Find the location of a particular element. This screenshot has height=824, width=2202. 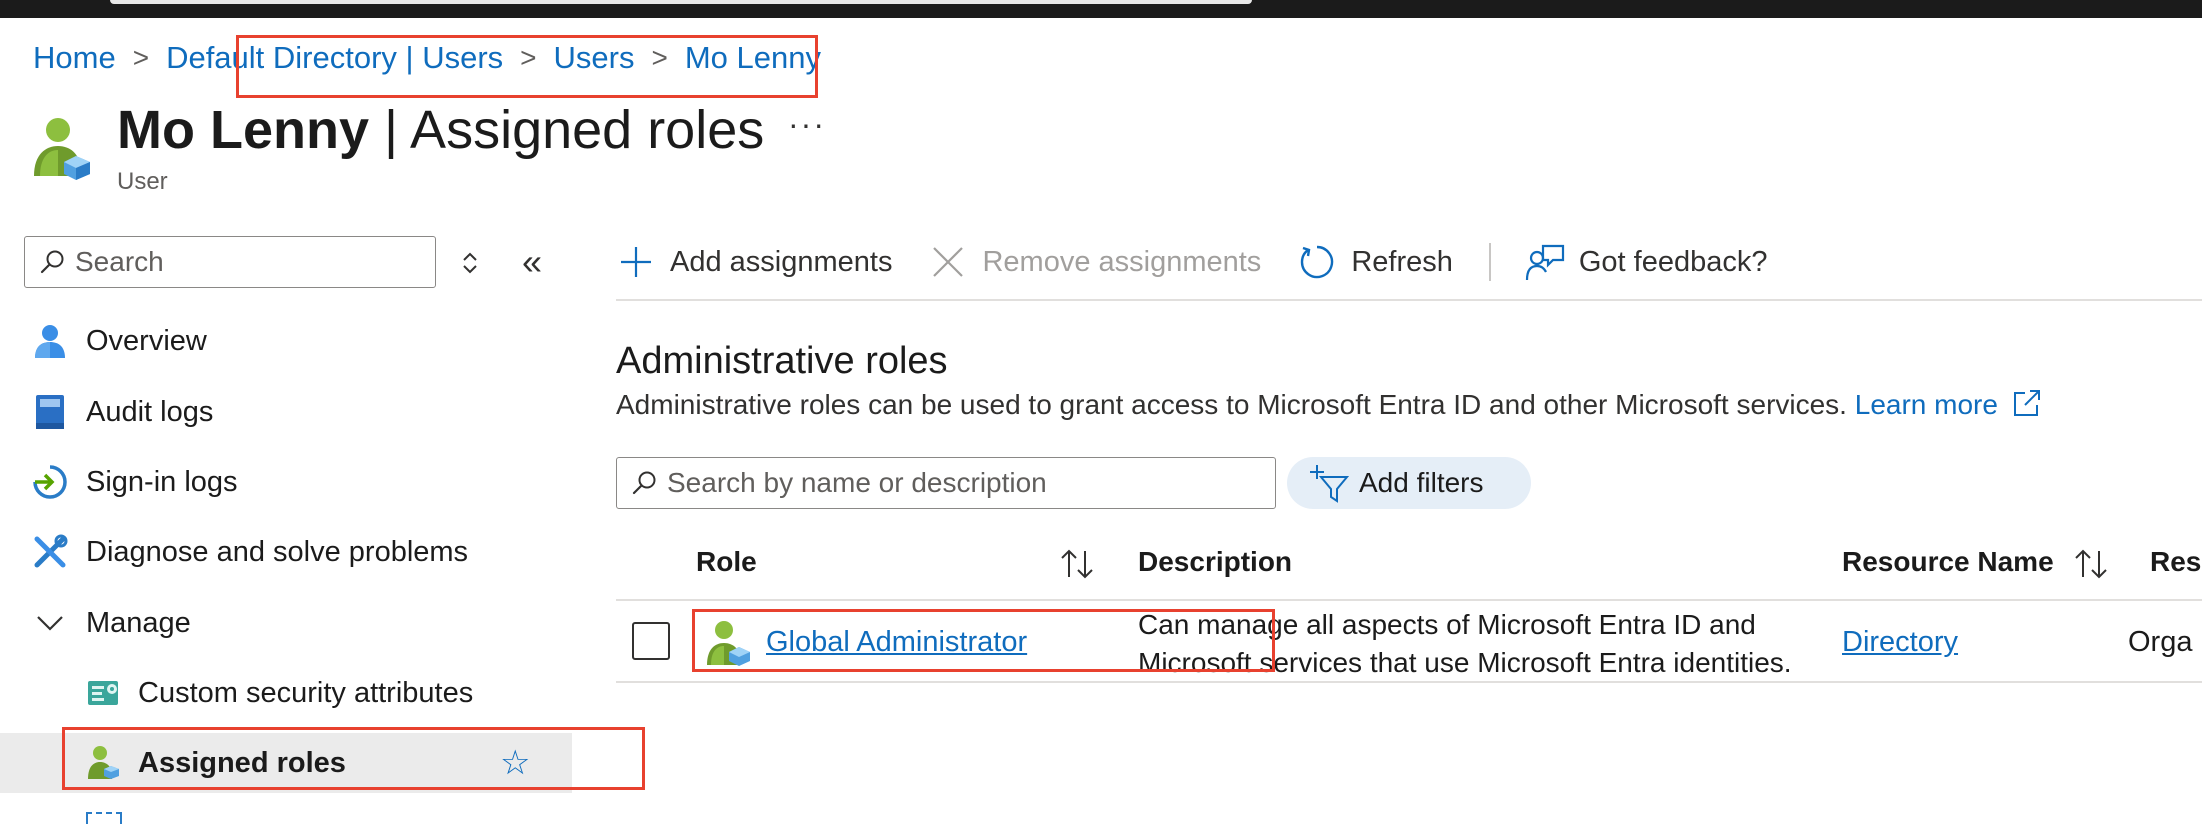

add-filter-icon is located at coordinates (1329, 484).